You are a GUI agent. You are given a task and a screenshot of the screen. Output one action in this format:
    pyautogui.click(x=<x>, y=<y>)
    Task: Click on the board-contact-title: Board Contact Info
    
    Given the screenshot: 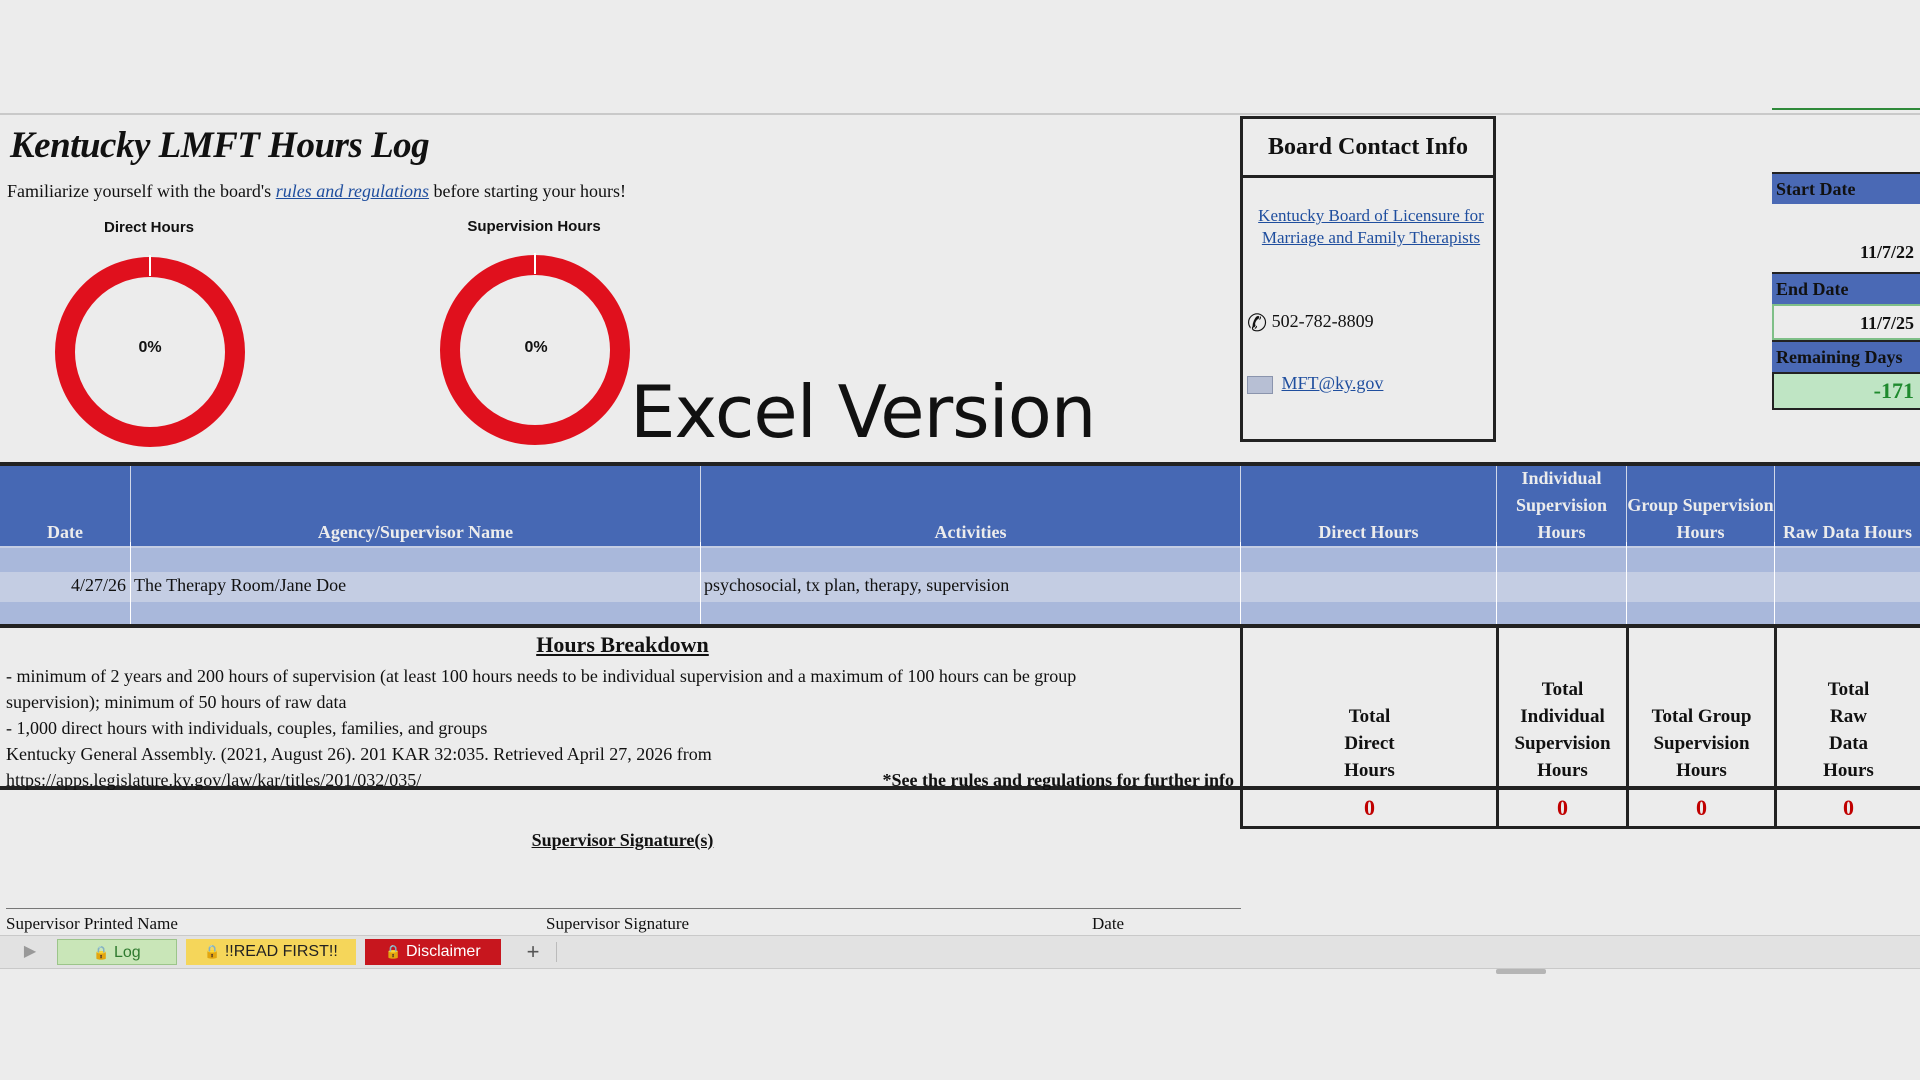 What is the action you would take?
    pyautogui.click(x=1368, y=148)
    